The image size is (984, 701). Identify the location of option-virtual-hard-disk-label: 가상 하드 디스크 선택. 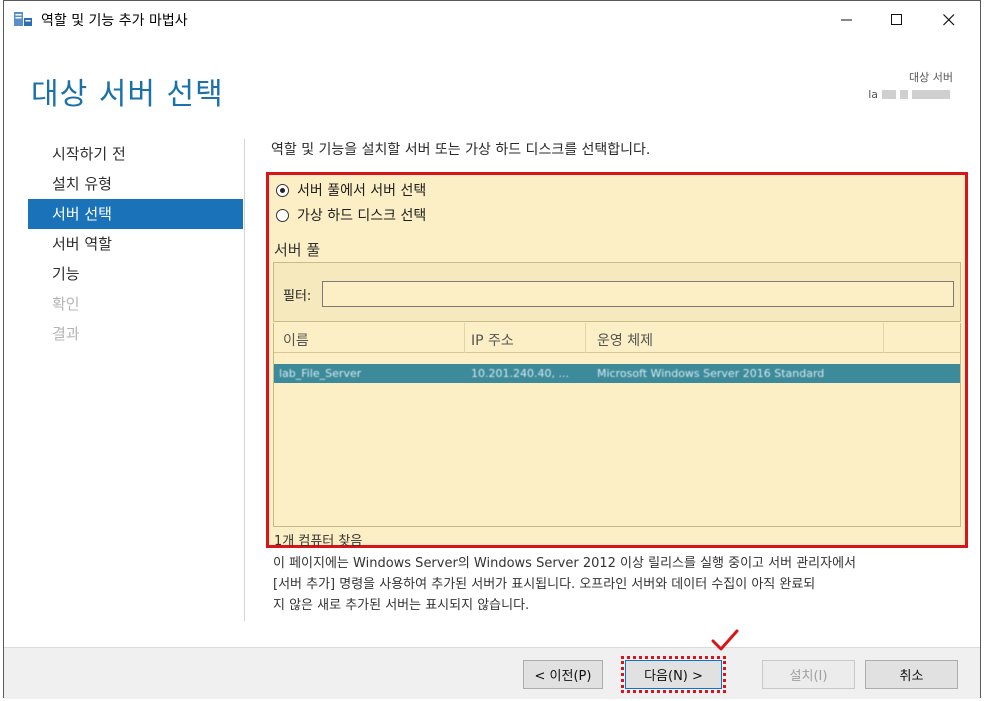
(362, 216).